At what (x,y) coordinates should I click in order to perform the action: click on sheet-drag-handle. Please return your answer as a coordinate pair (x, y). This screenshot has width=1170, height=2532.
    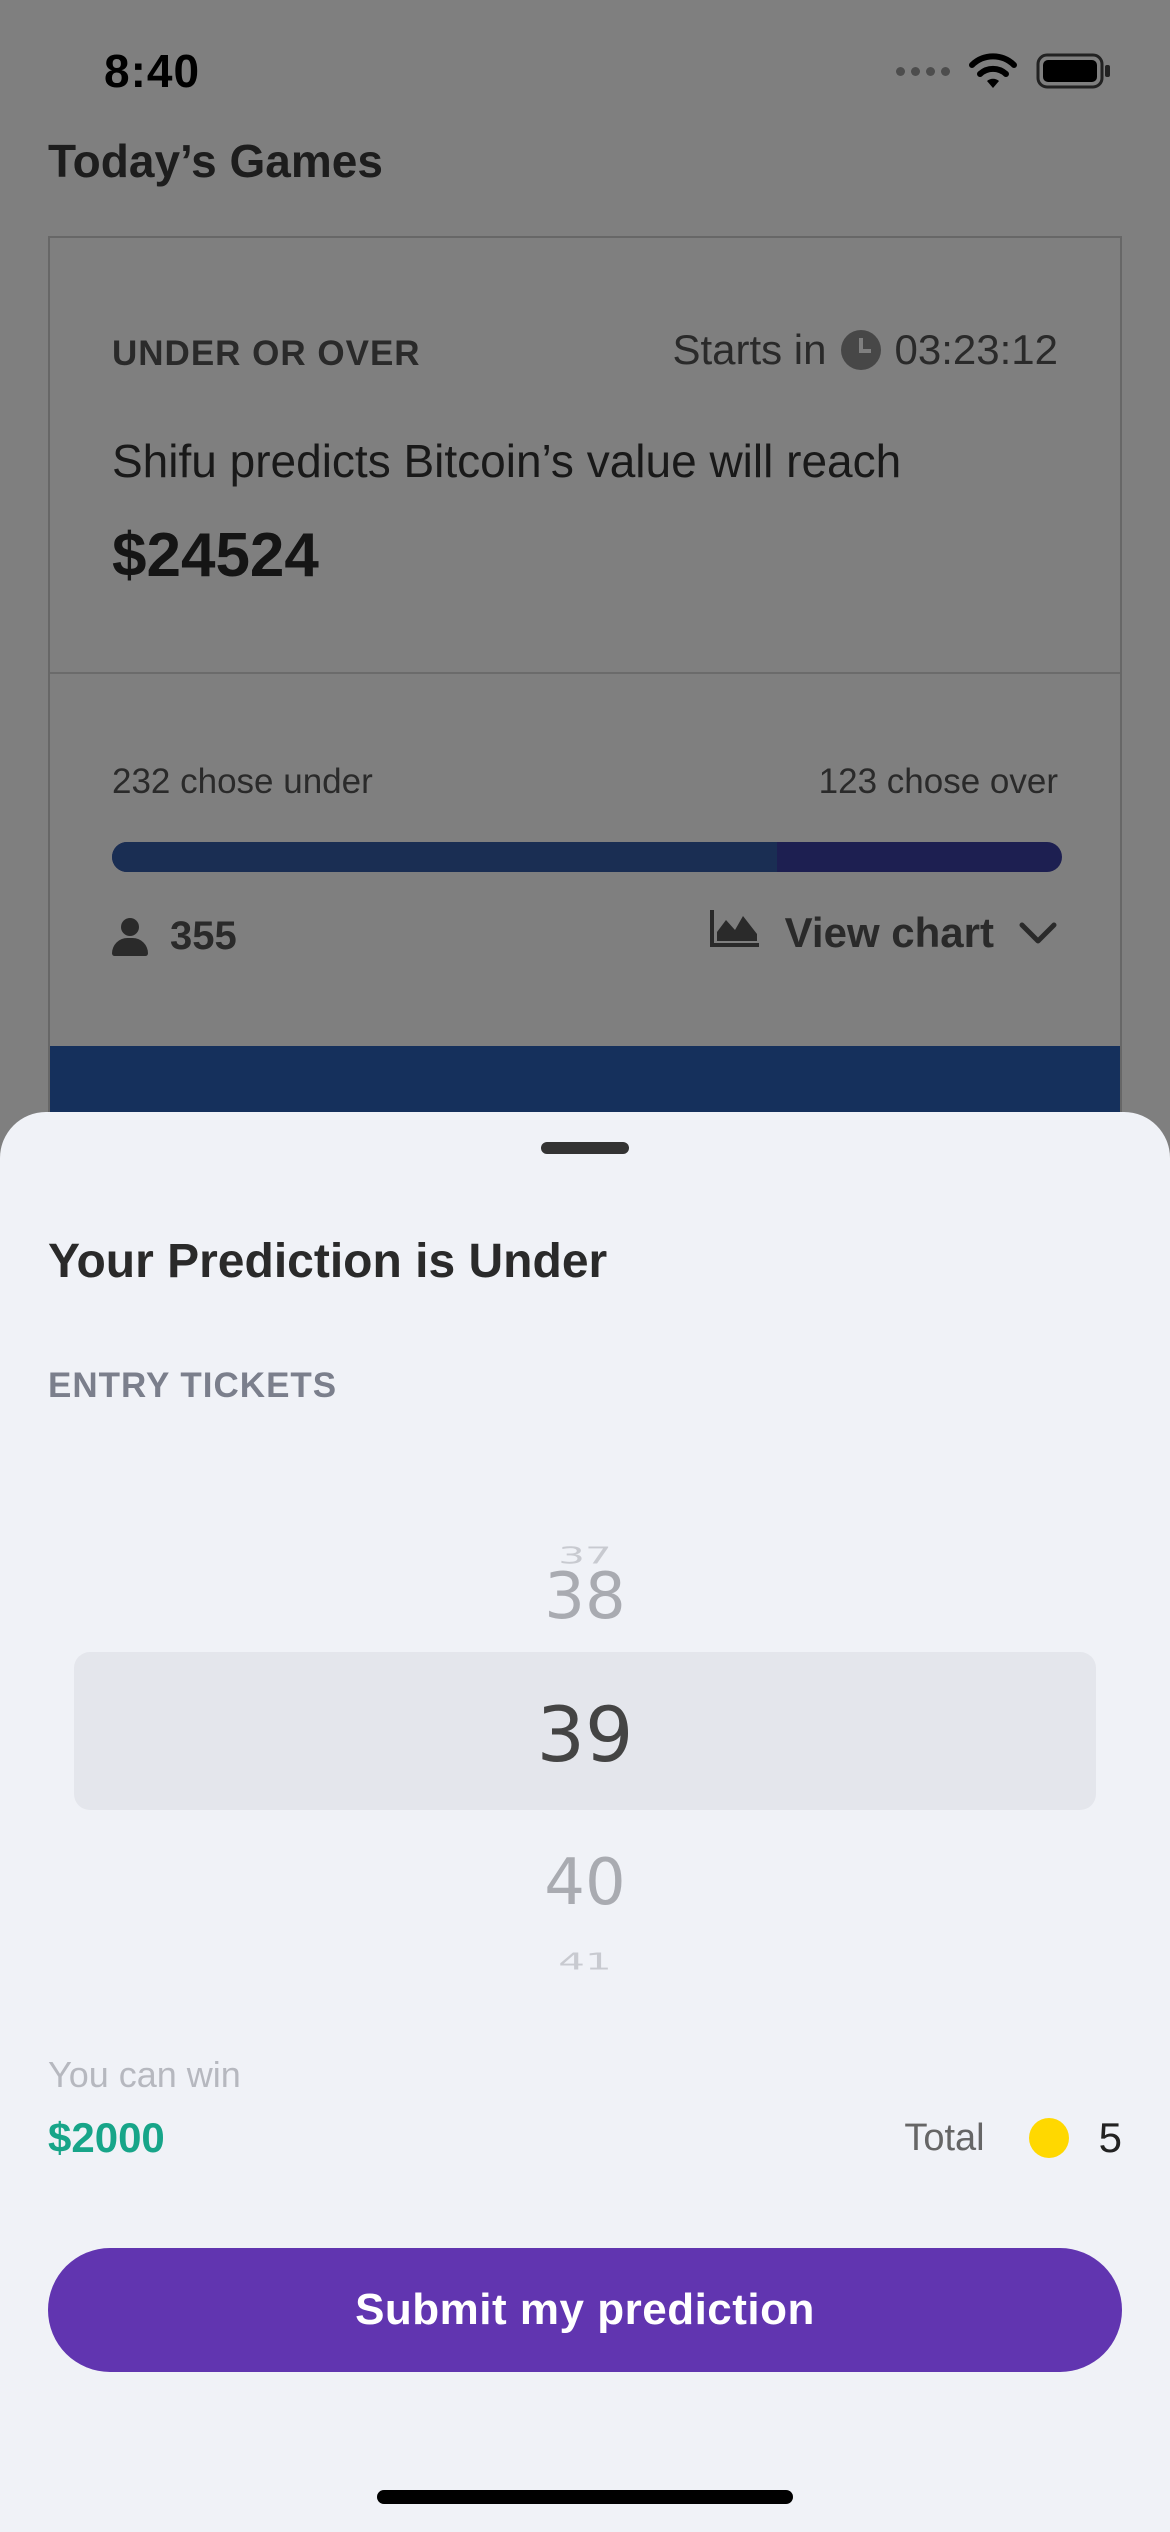
    Looking at the image, I should click on (585, 1148).